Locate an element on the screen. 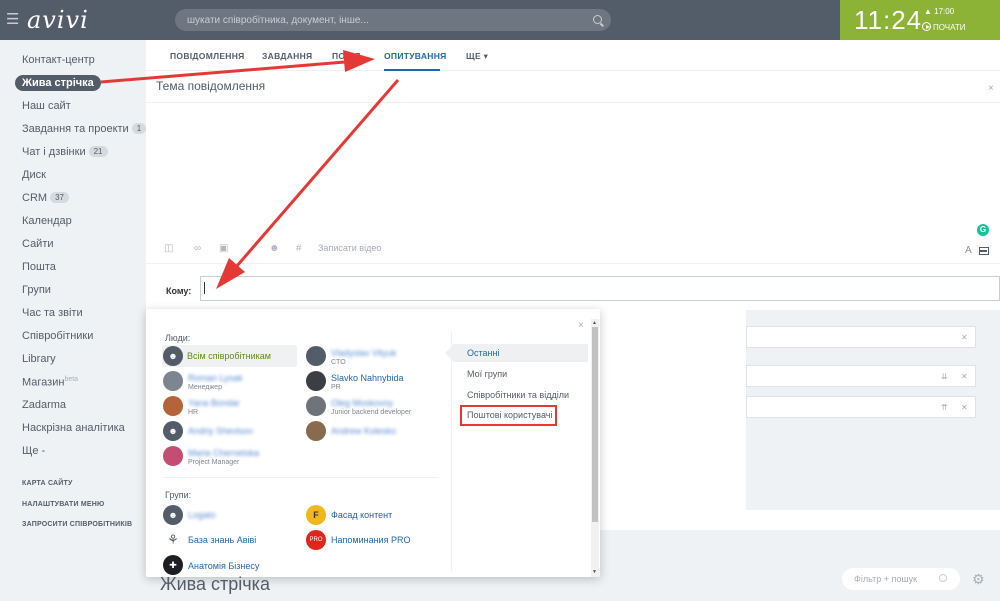  highlight-box is located at coordinates (508, 415).